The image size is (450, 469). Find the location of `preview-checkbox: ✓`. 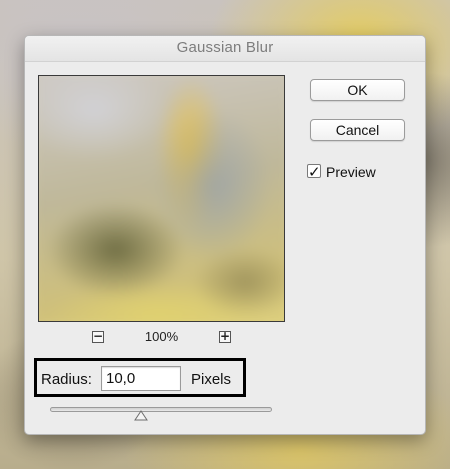

preview-checkbox: ✓ is located at coordinates (314, 172).